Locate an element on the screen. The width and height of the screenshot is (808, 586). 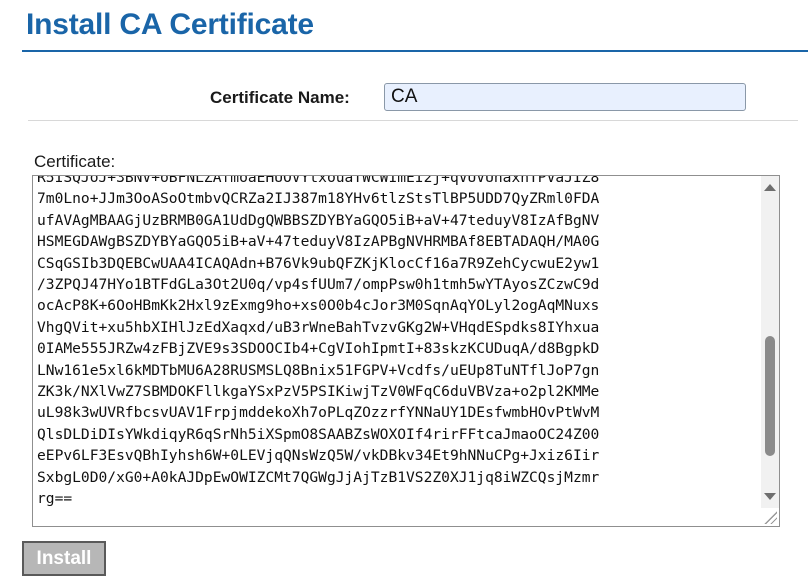
scroll-down-icon is located at coordinates (770, 496).